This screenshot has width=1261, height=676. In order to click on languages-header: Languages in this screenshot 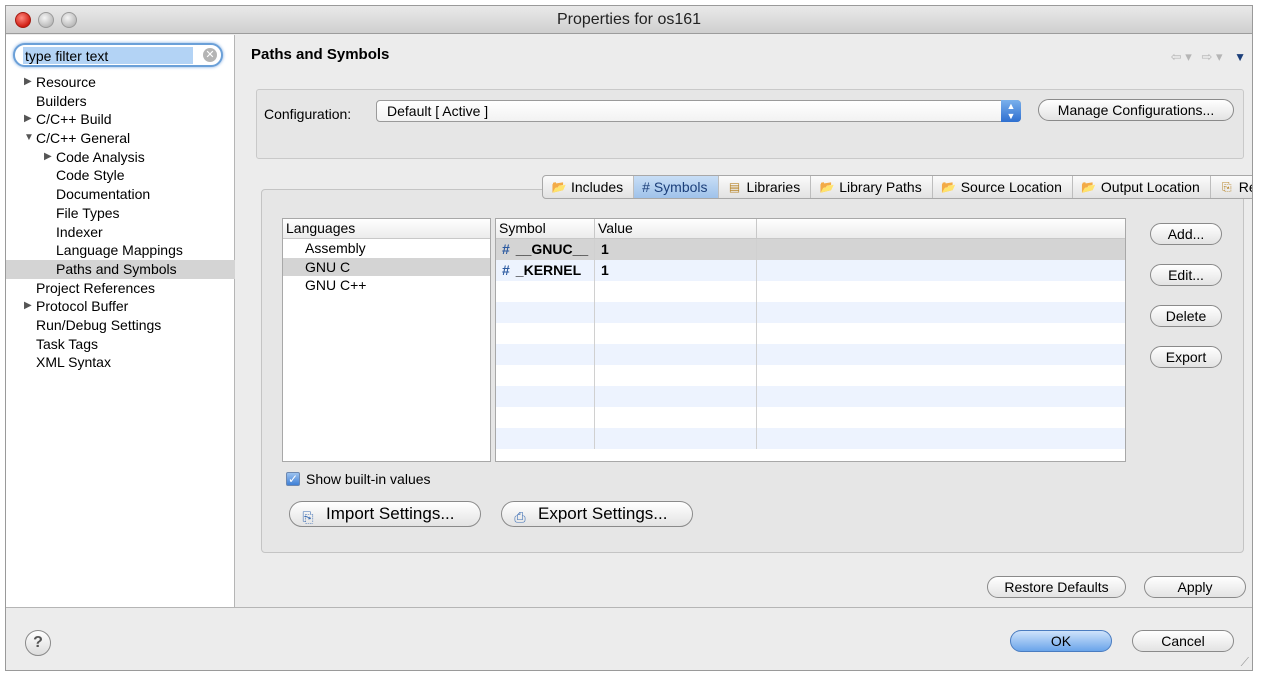, I will do `click(386, 229)`.